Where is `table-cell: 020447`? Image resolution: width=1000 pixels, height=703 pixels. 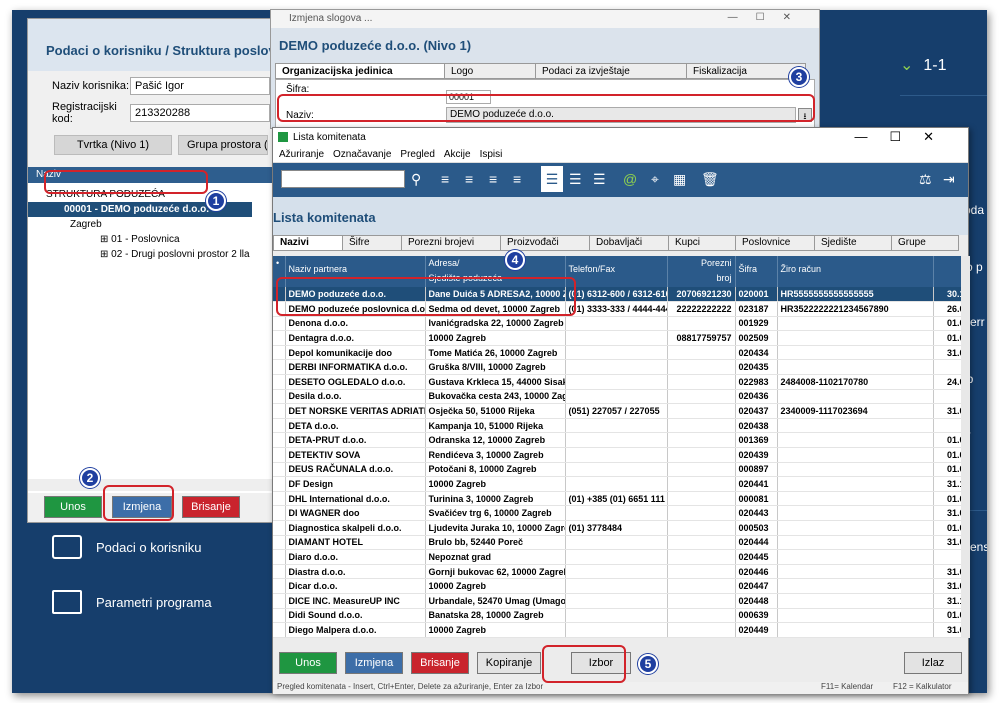 table-cell: 020447 is located at coordinates (756, 586).